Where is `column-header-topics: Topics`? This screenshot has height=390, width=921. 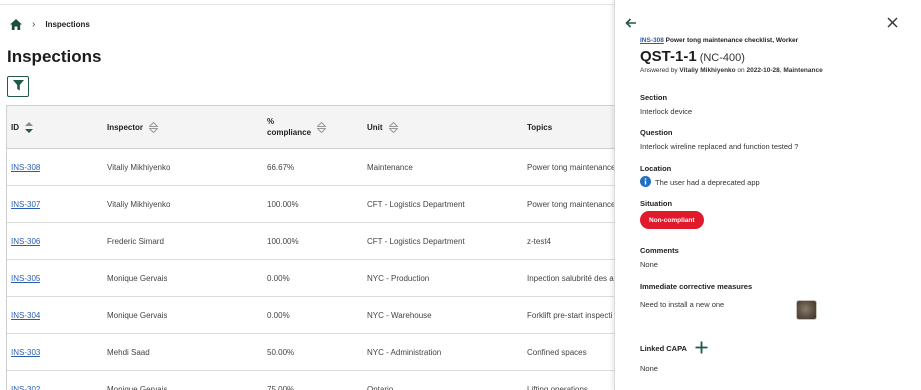
column-header-topics: Topics is located at coordinates (539, 127).